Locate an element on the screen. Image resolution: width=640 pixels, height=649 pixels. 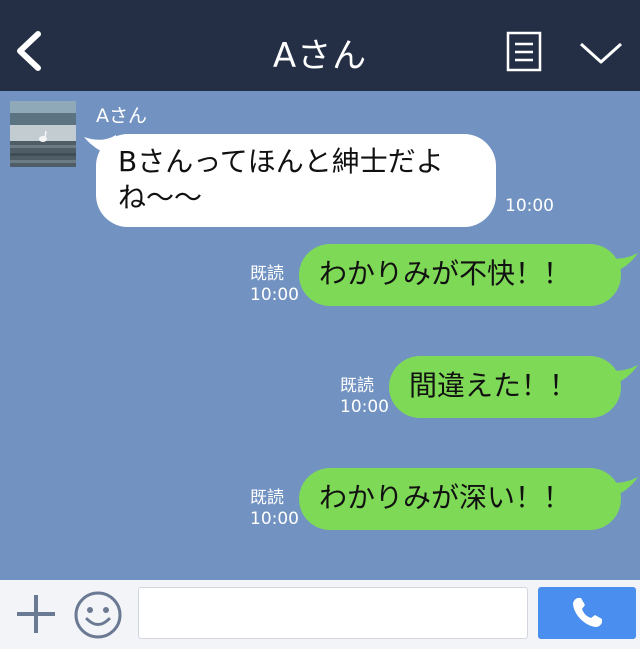
incoming-message: Bさんってほんと紳士だよね〜〜 is located at coordinates (296, 180).